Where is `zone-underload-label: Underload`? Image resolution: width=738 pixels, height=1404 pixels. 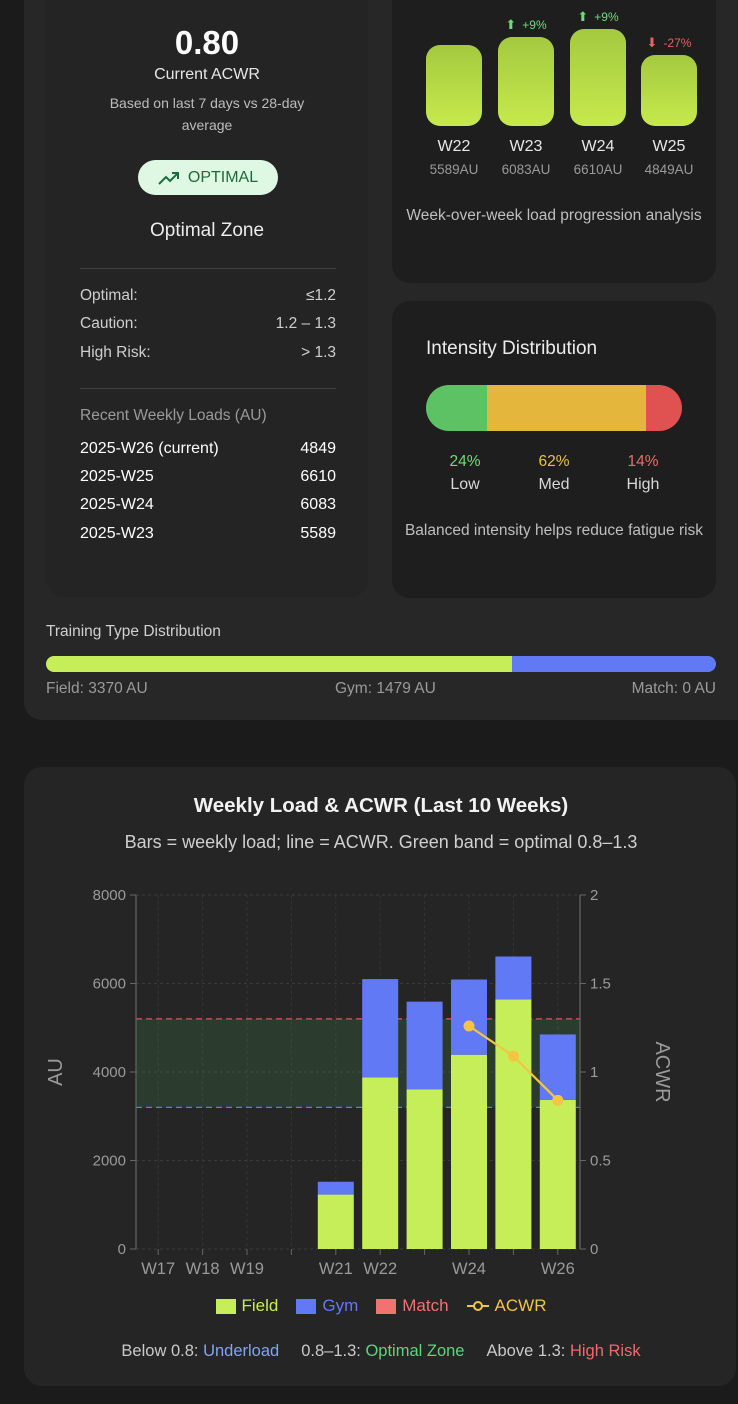 zone-underload-label: Underload is located at coordinates (241, 1351).